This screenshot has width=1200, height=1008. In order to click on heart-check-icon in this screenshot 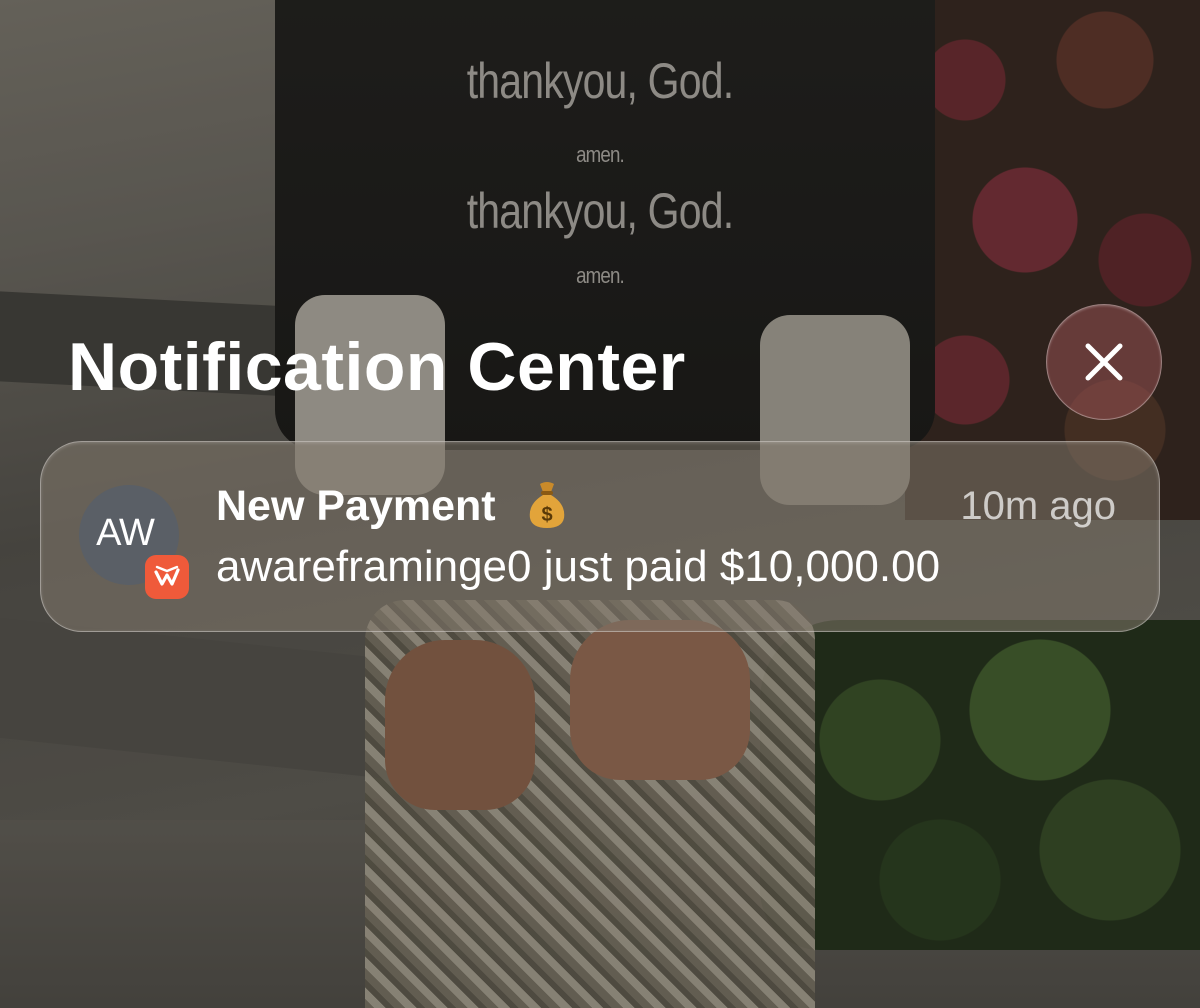, I will do `click(167, 575)`.